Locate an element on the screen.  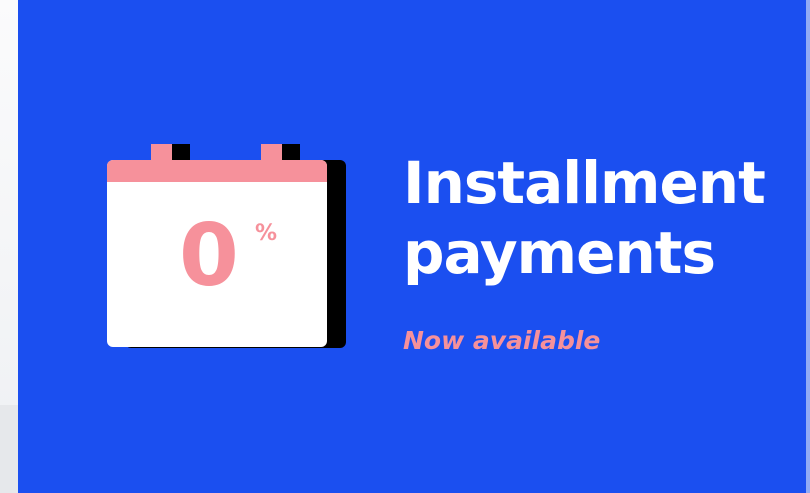
interest-rate-value: 0 is located at coordinates (209, 256).